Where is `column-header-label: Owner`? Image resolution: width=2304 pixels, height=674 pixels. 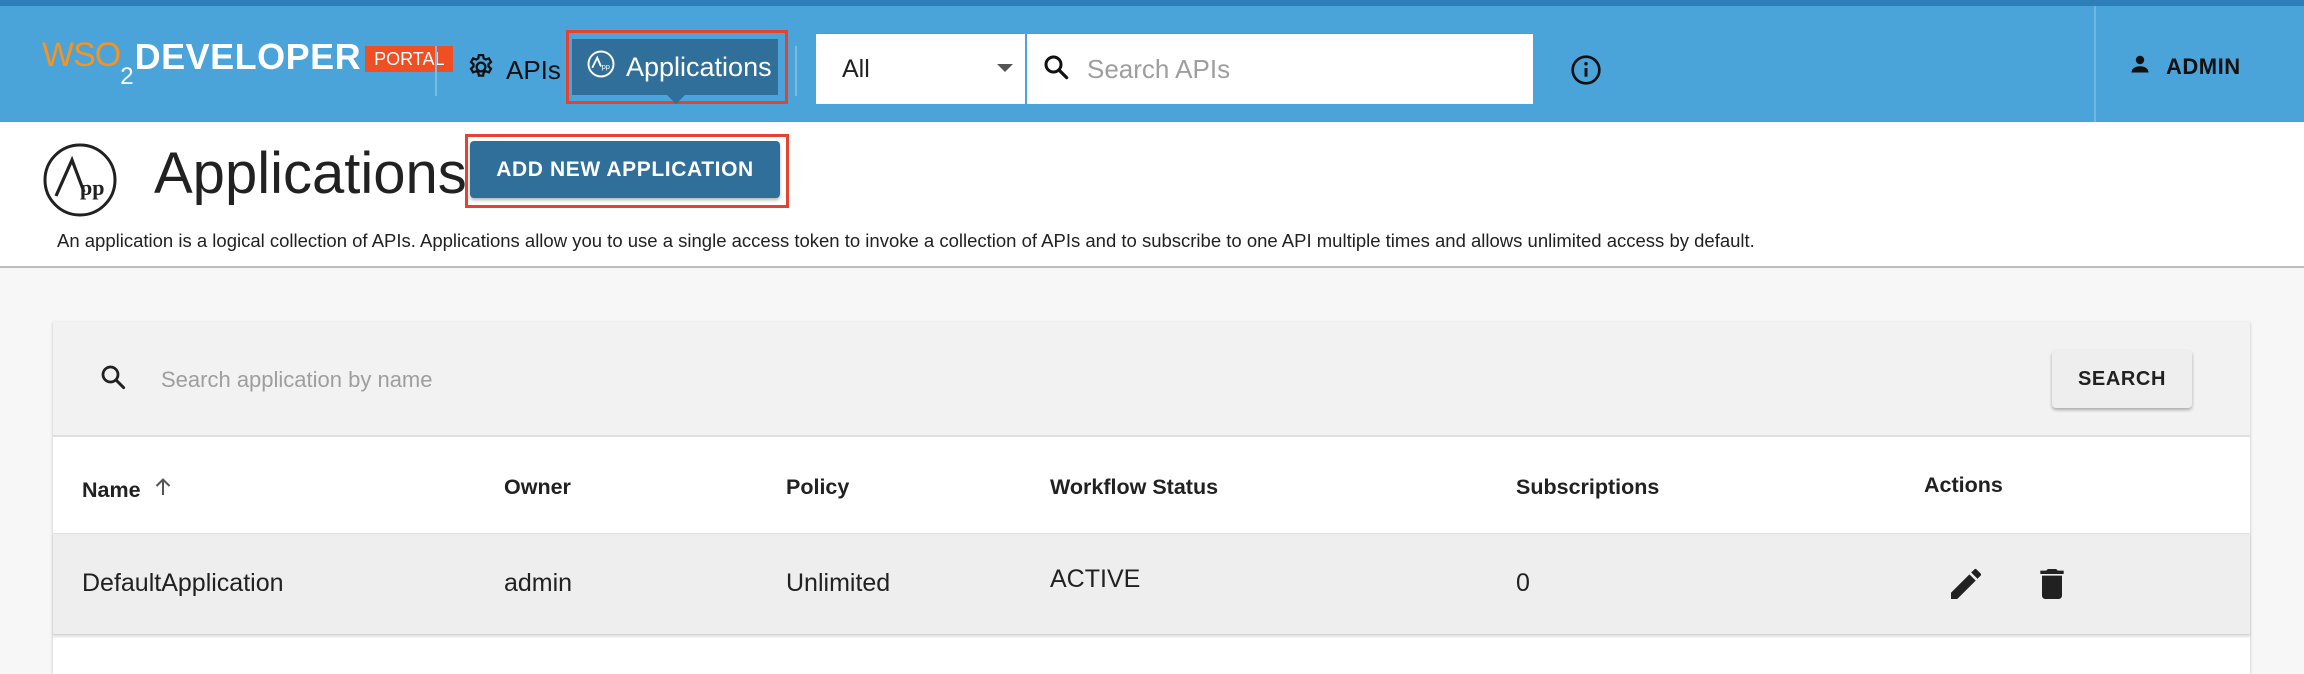
column-header-label: Owner is located at coordinates (537, 487).